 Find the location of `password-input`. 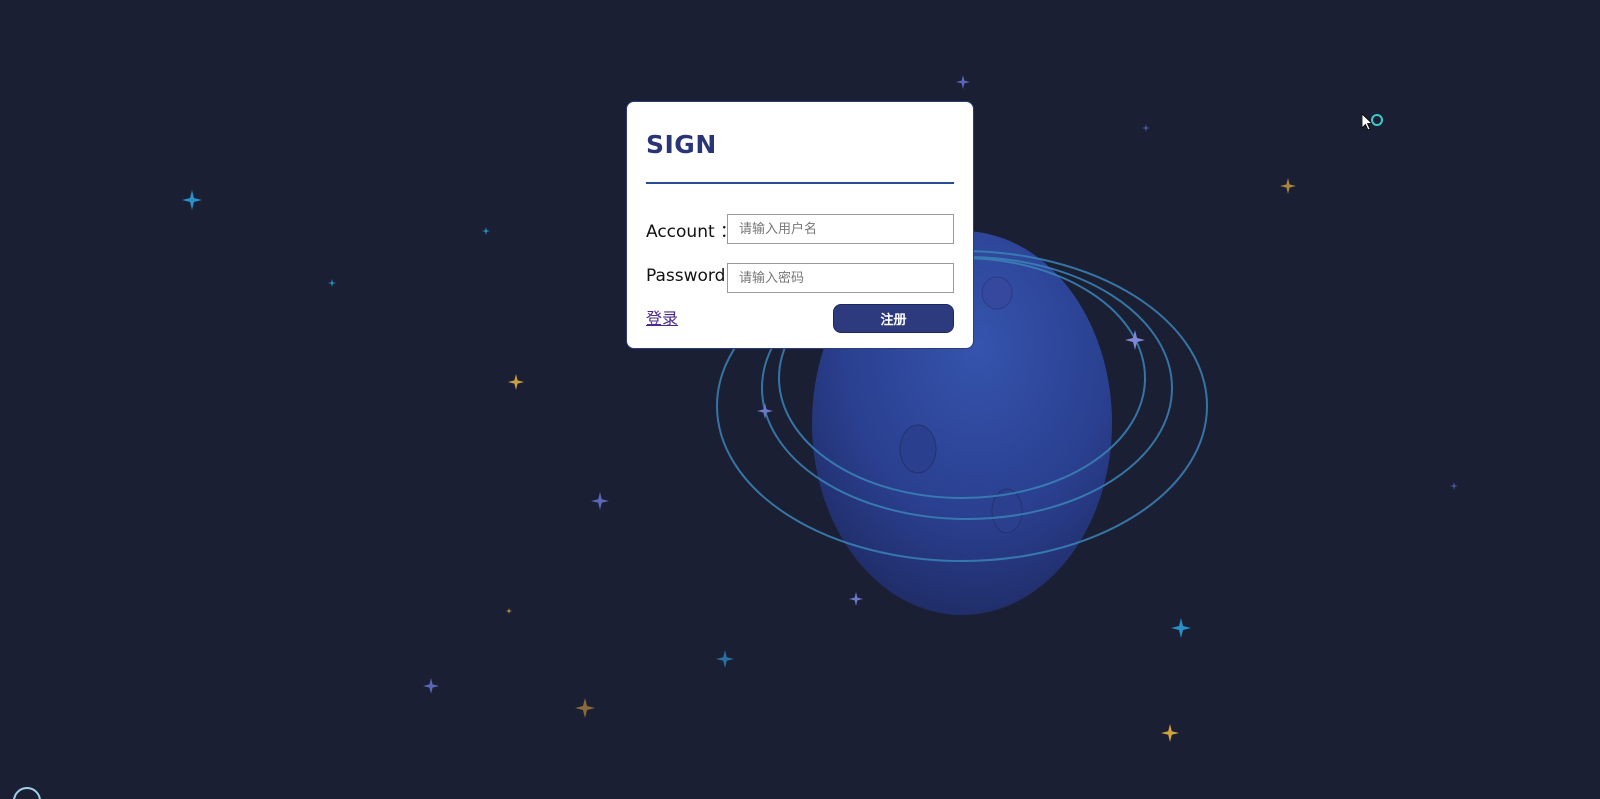

password-input is located at coordinates (840, 278).